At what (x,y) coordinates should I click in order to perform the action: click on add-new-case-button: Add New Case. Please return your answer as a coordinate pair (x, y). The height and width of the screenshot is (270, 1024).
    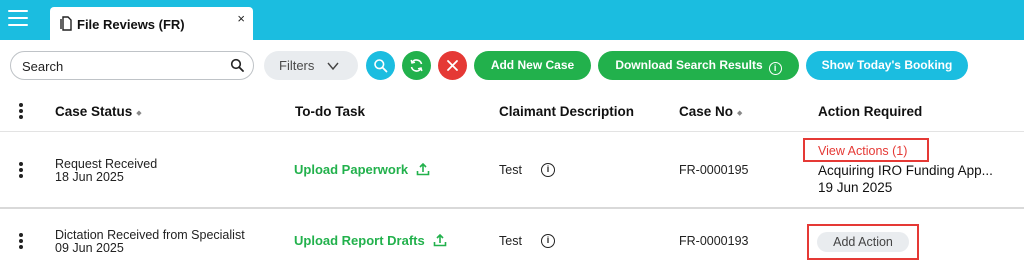
    Looking at the image, I should click on (532, 65).